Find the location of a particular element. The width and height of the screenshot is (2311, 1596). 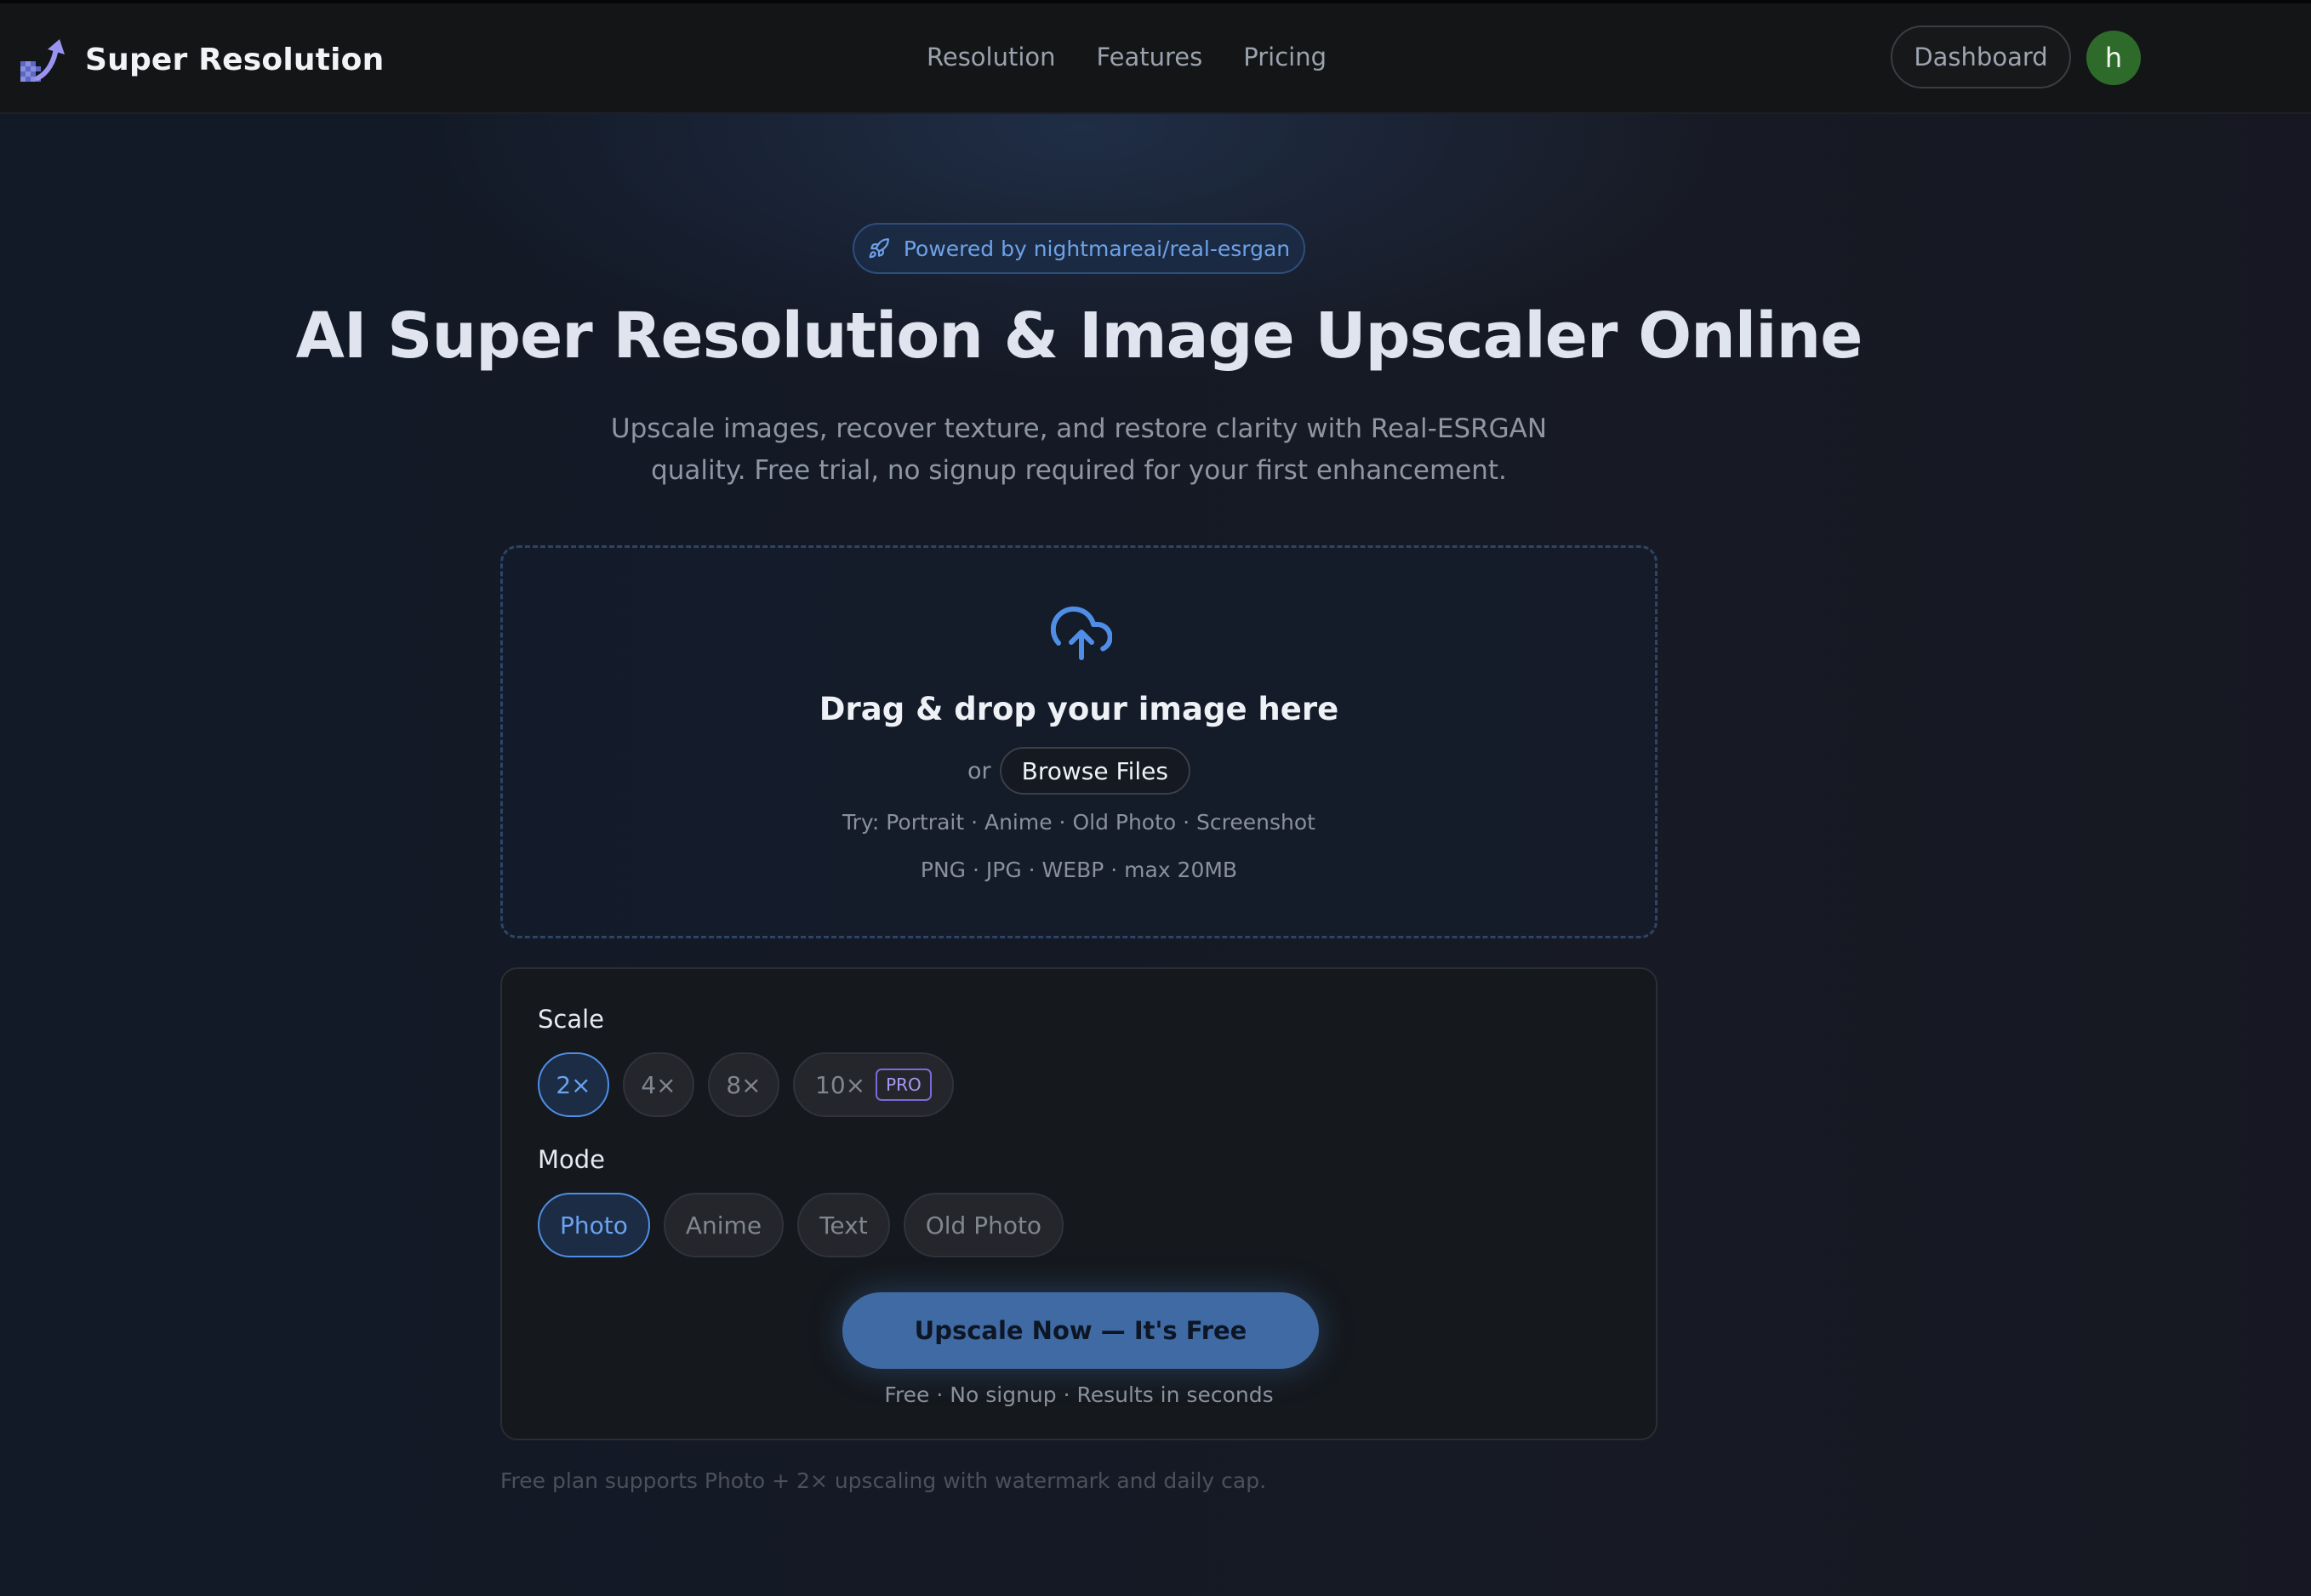

mode-option-anime: Anime is located at coordinates (724, 1225).